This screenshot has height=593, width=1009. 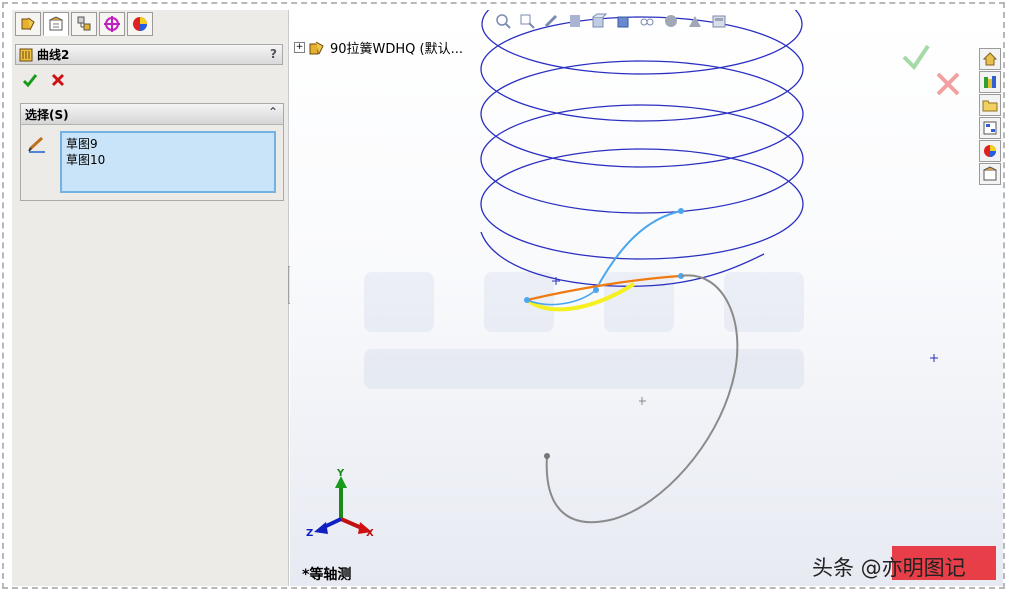 I want to click on feature-manager-tab, so click(x=28, y=24).